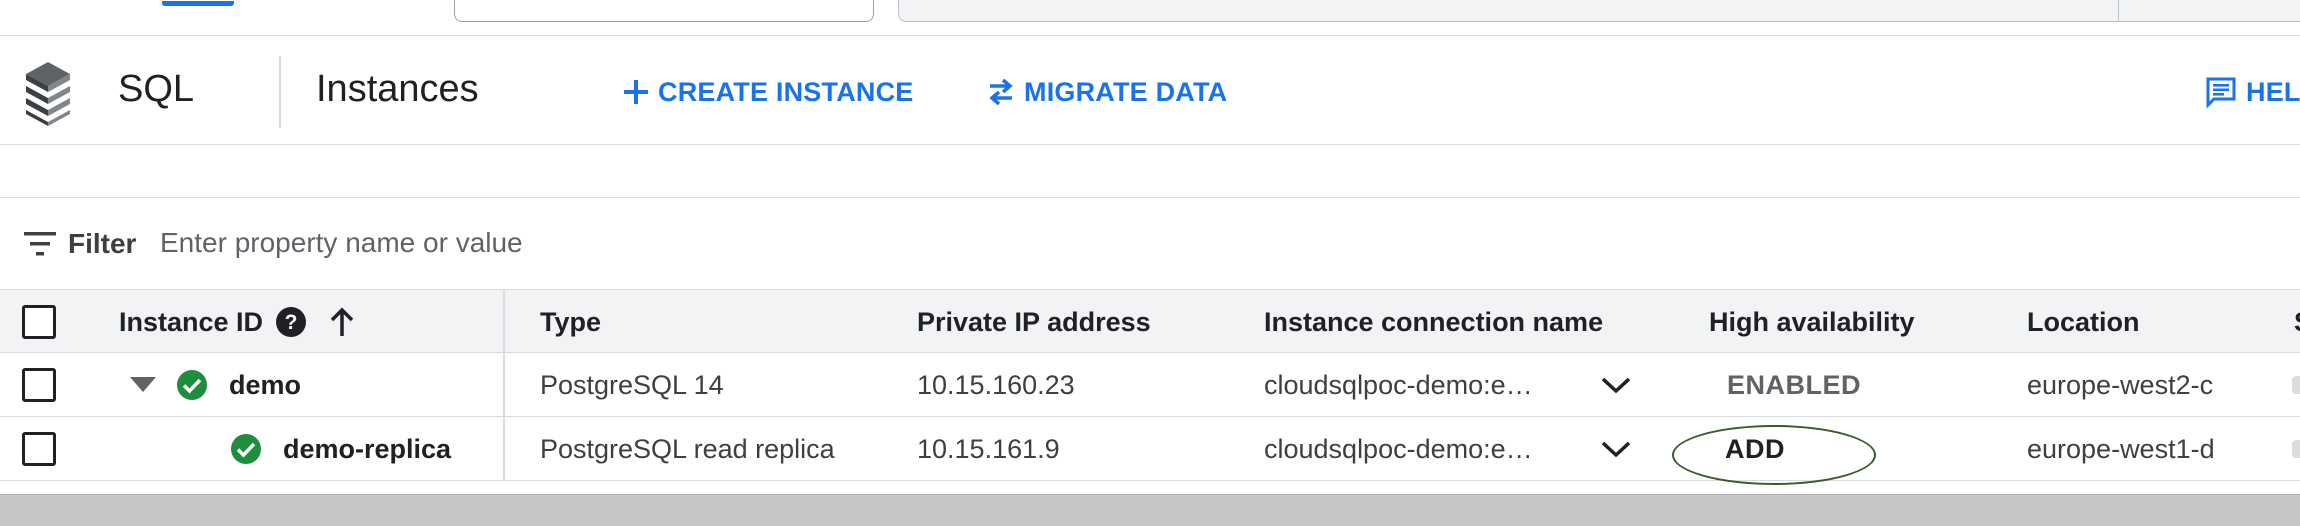 Image resolution: width=2300 pixels, height=526 pixels. What do you see at coordinates (1001, 92) in the screenshot?
I see `swap-arrows-icon` at bounding box center [1001, 92].